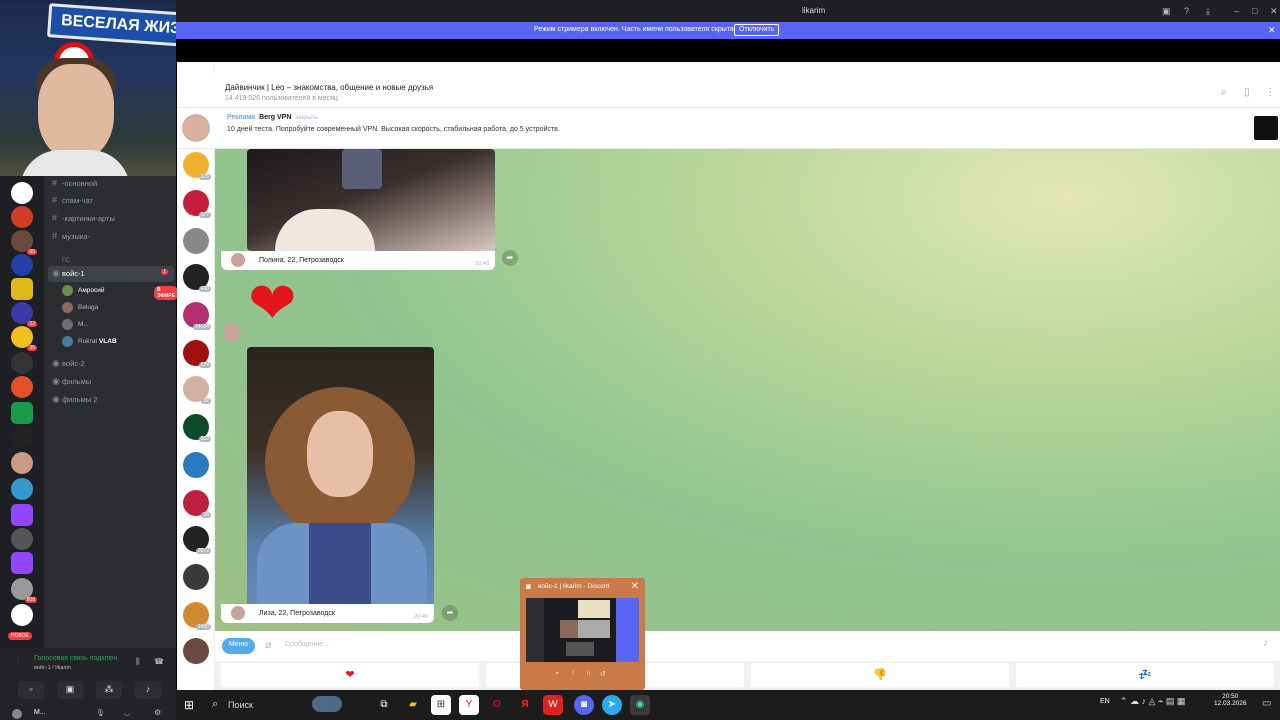 The width and height of the screenshot is (1280, 720). What do you see at coordinates (441, 705) in the screenshot?
I see `store-icon: ⊞` at bounding box center [441, 705].